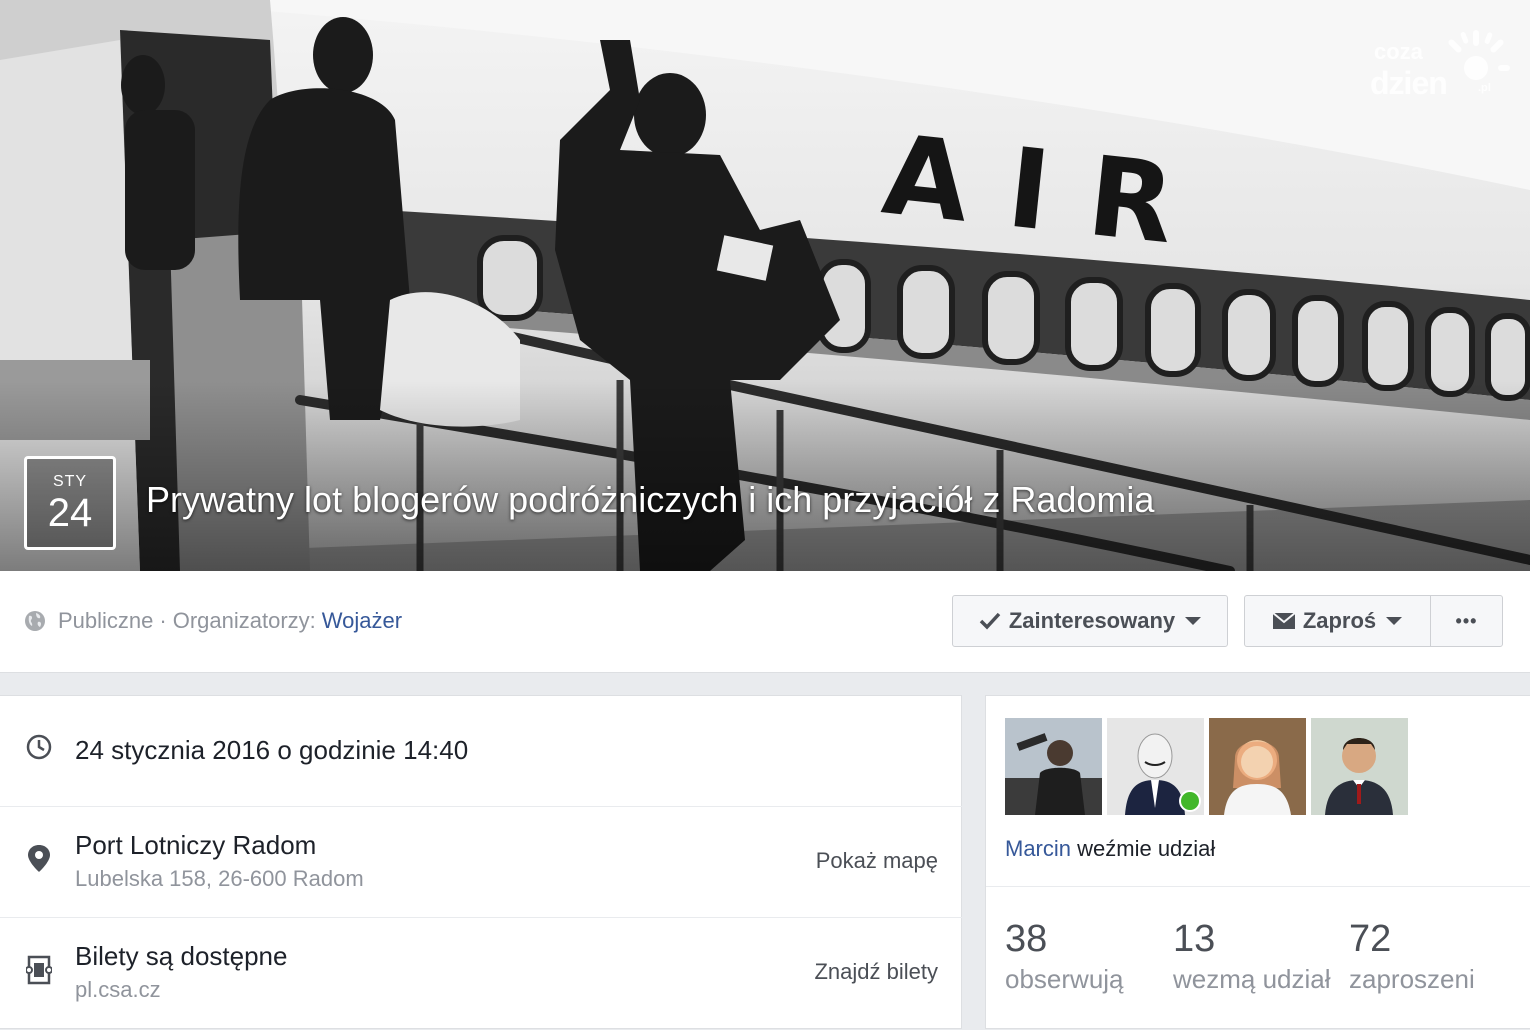  What do you see at coordinates (1479, 55) in the screenshot?
I see `sun-logo-icon` at bounding box center [1479, 55].